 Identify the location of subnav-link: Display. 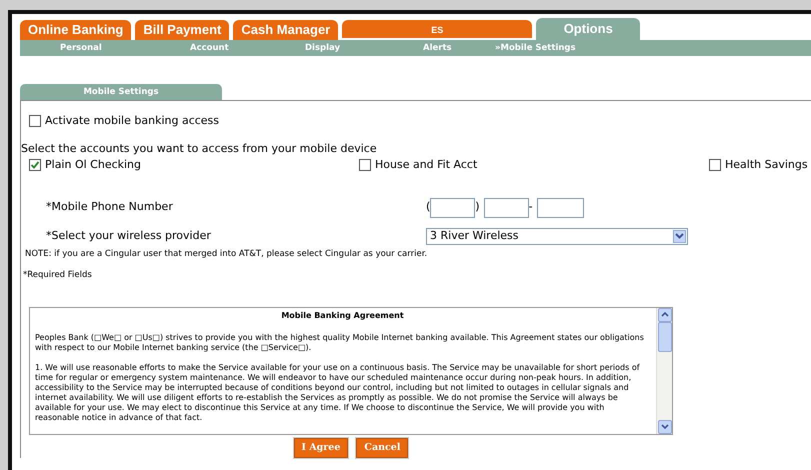
(322, 48).